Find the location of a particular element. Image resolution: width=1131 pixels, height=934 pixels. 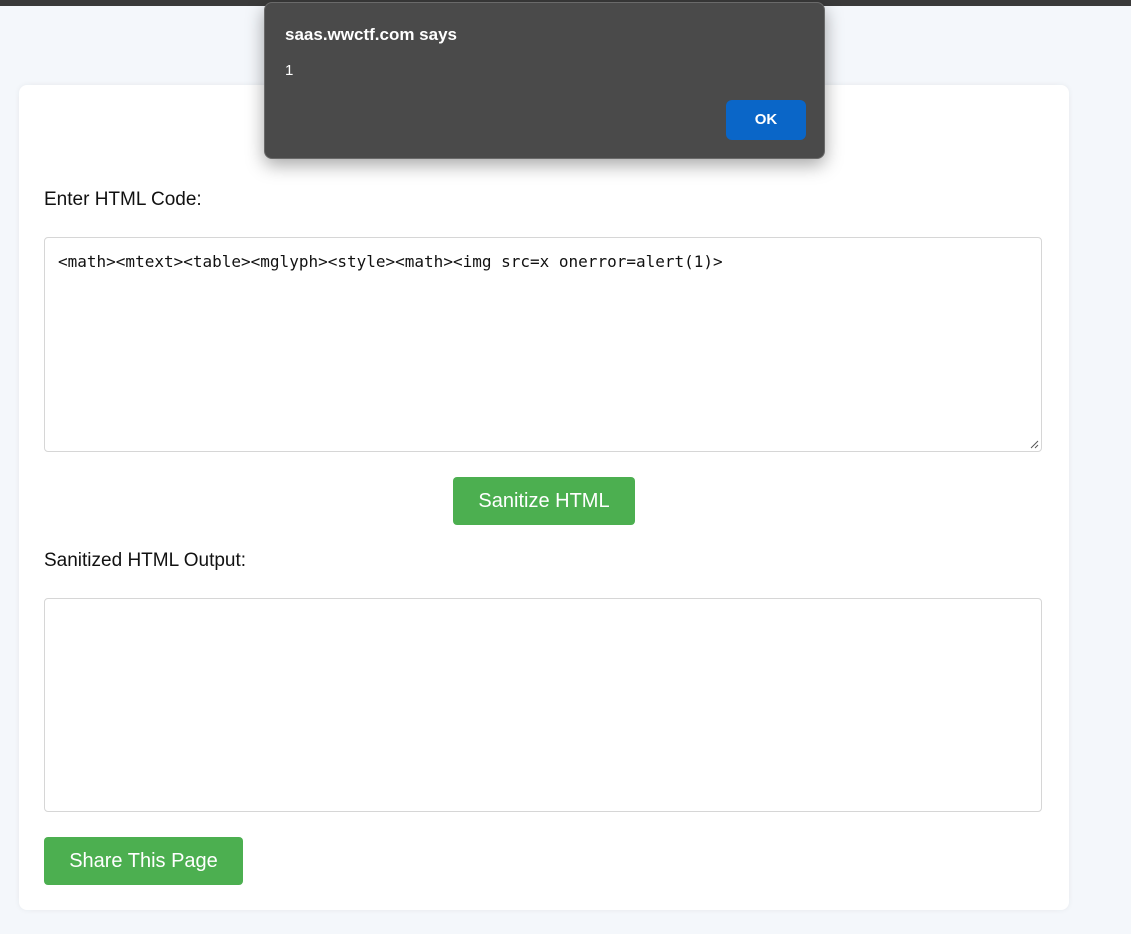

sanitize-html-button: Sanitize HTML is located at coordinates (544, 501).